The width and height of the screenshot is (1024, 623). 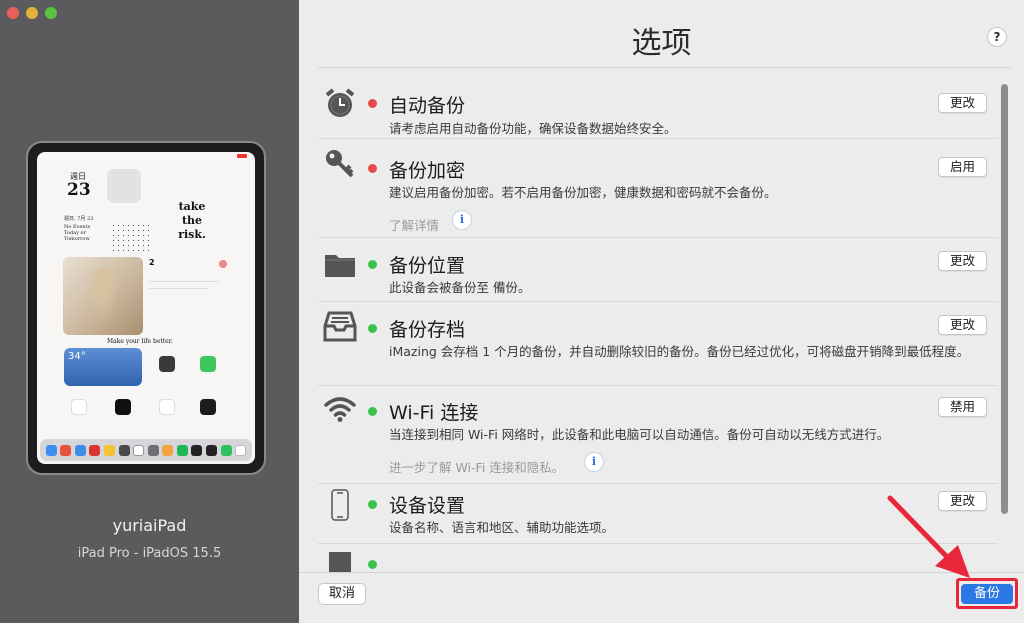 What do you see at coordinates (79, 190) in the screenshot?
I see `screen-day-number: 23` at bounding box center [79, 190].